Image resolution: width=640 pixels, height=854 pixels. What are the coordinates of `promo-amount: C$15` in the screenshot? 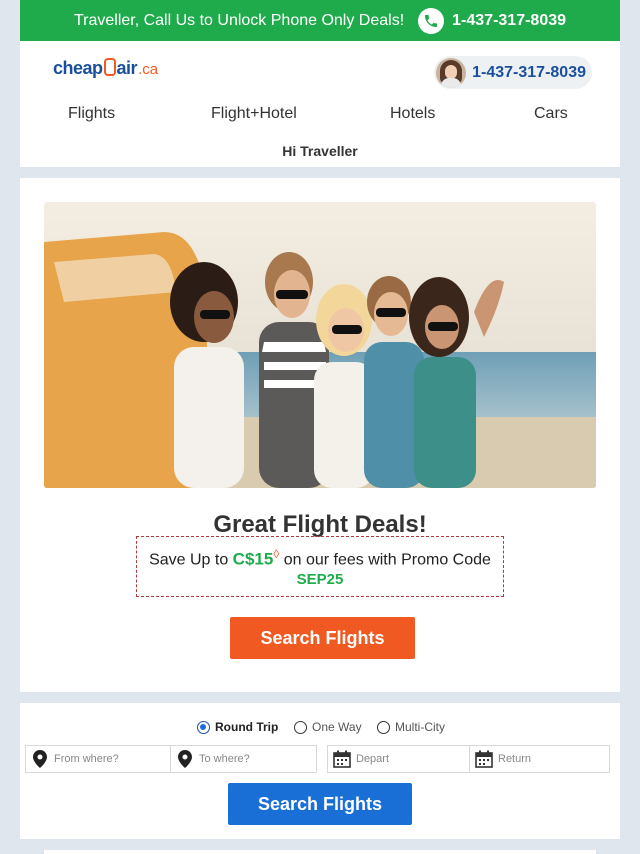 It's located at (253, 559).